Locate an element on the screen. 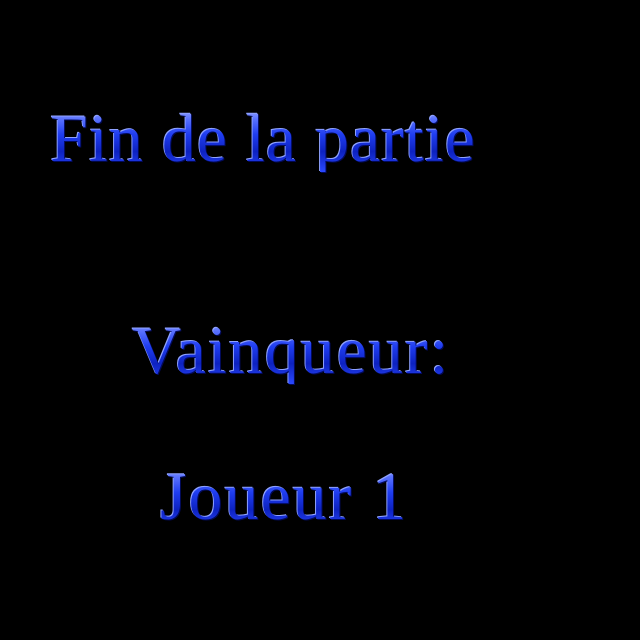 This screenshot has width=640, height=640. game-over-title: Fin de la partie is located at coordinates (263, 138).